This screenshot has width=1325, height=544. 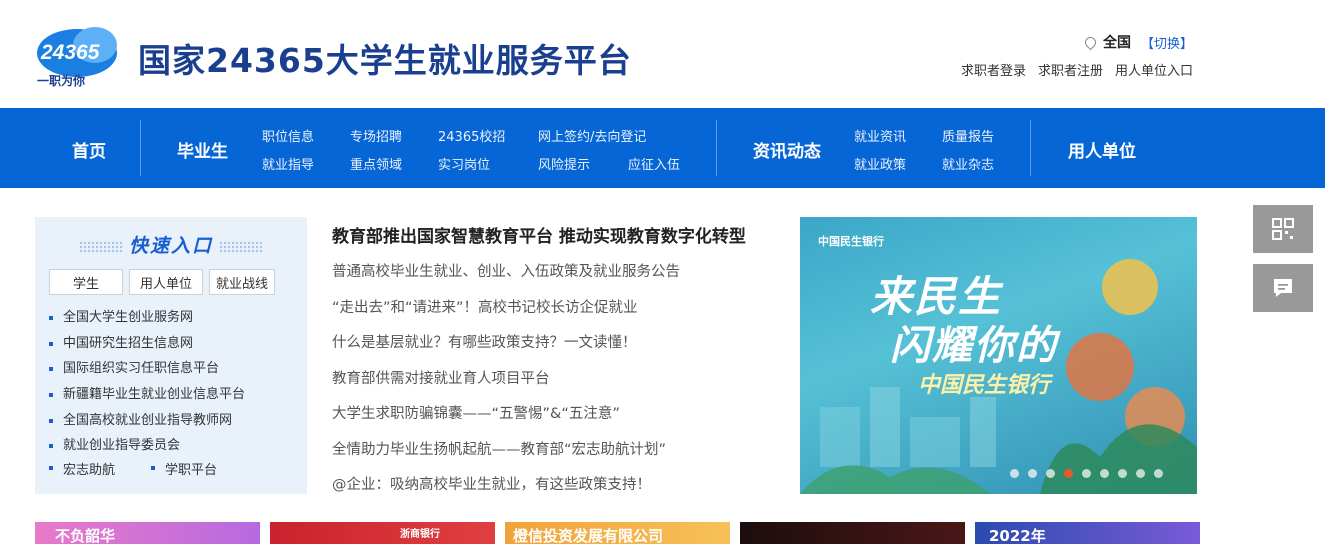 What do you see at coordinates (557, 273) in the screenshot?
I see `news-item: 普通高校毕业生就业、创业、入伍政策及就业服务公告` at bounding box center [557, 273].